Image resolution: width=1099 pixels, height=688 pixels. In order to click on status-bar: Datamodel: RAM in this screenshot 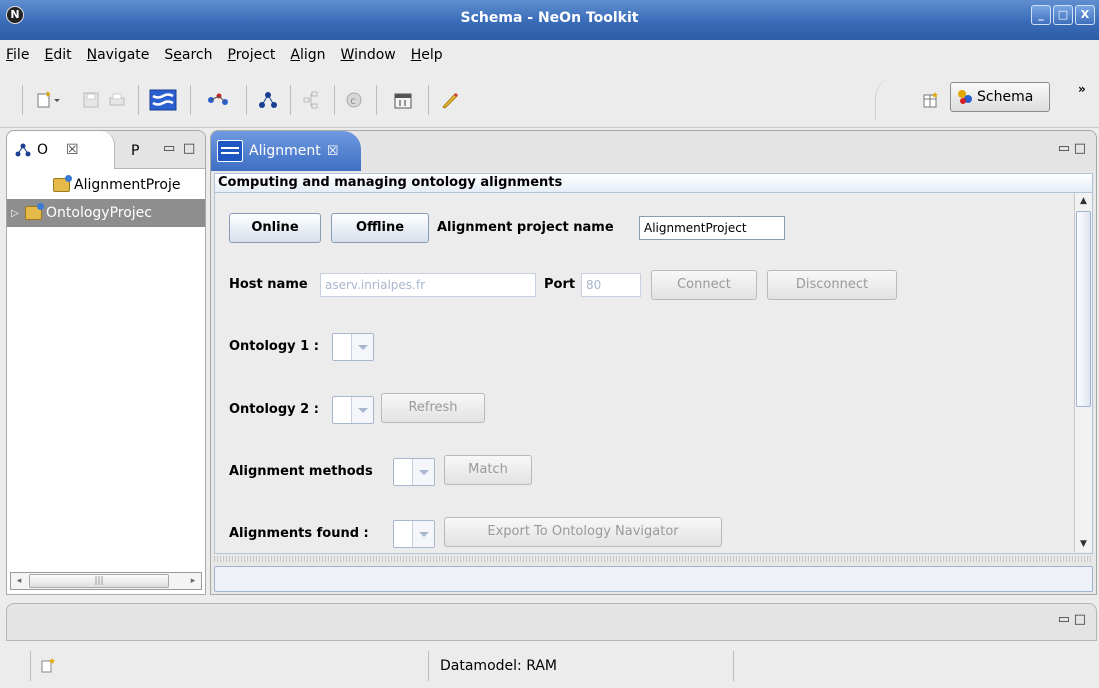, I will do `click(549, 666)`.